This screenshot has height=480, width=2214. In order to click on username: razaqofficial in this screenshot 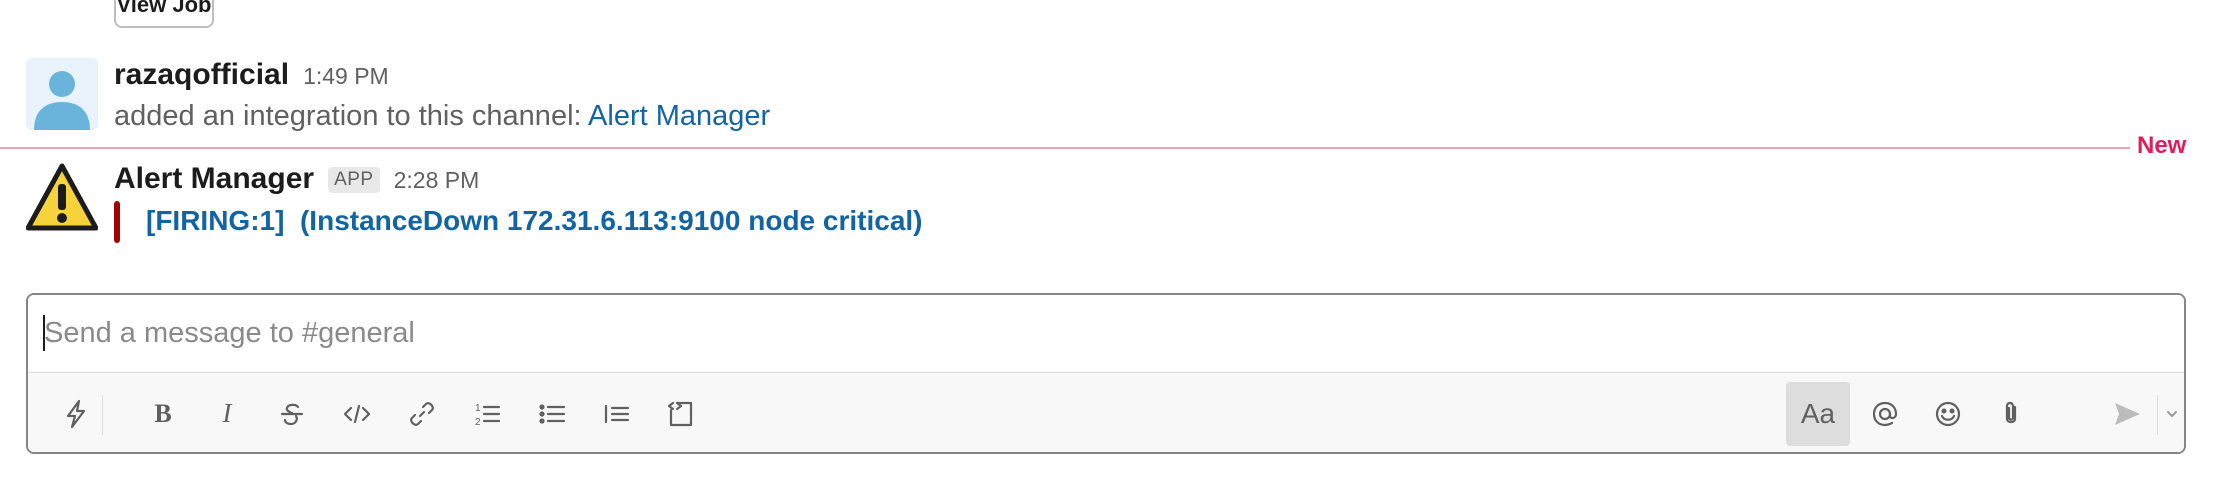, I will do `click(201, 75)`.